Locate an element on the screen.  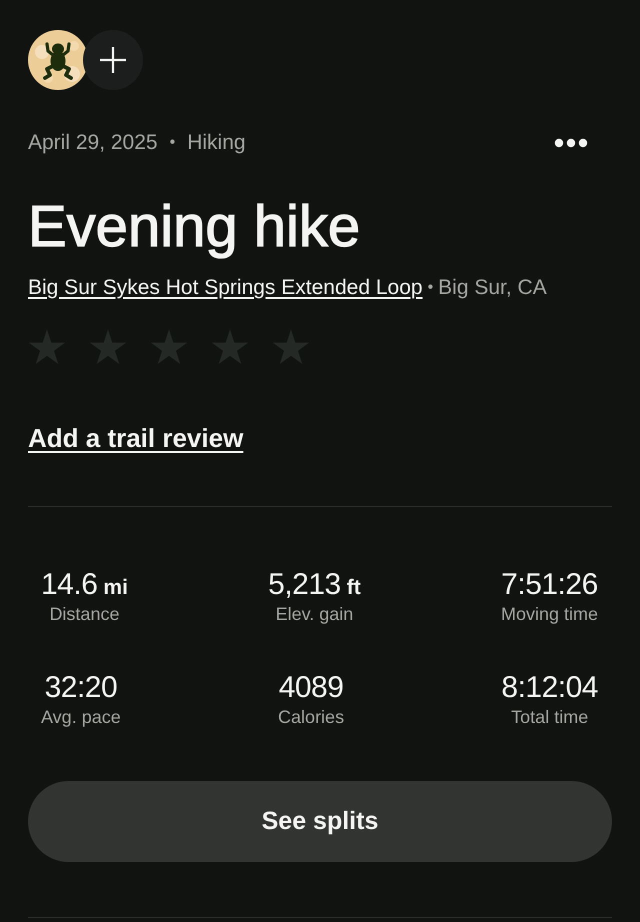
stat-value: 4089 is located at coordinates (311, 687).